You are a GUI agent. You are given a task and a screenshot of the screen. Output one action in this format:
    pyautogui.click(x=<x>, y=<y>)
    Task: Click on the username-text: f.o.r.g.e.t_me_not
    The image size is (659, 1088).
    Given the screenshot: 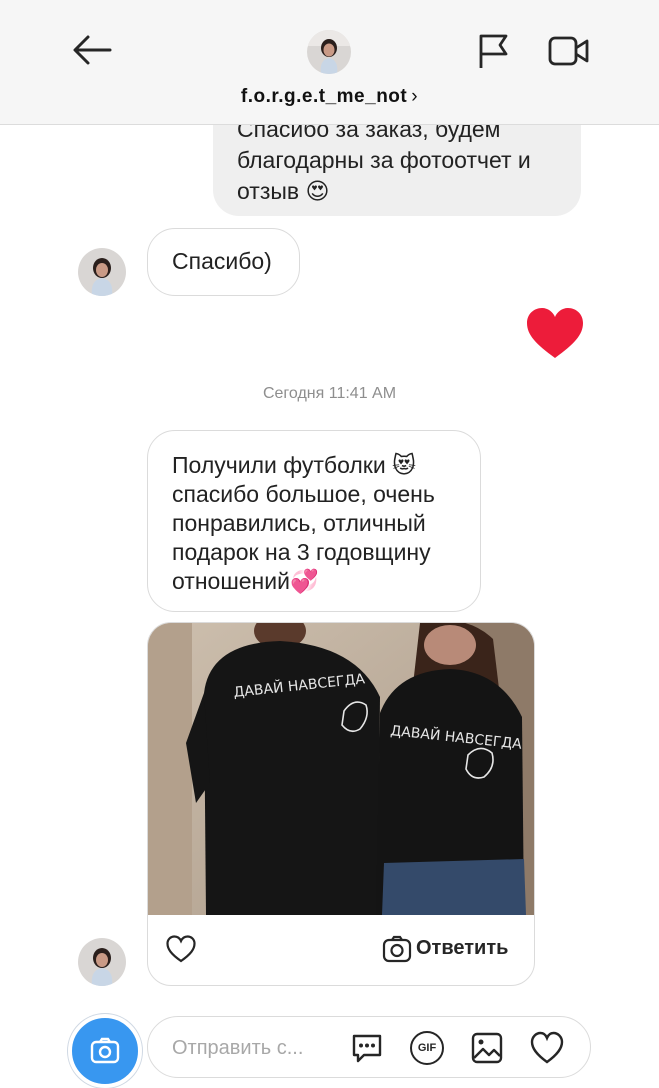 What is the action you would take?
    pyautogui.click(x=324, y=96)
    